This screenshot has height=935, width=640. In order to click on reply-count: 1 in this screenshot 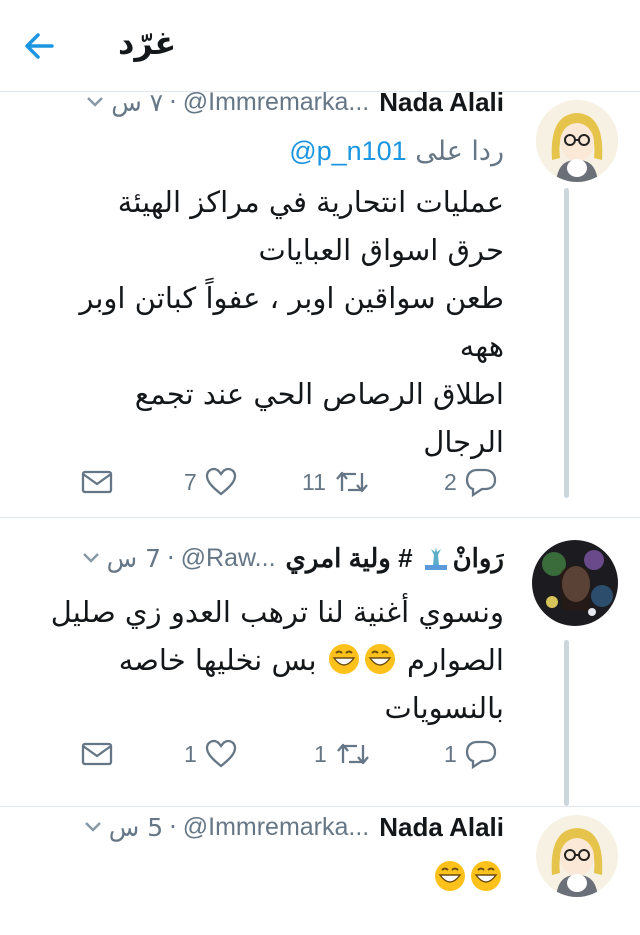, I will do `click(450, 753)`.